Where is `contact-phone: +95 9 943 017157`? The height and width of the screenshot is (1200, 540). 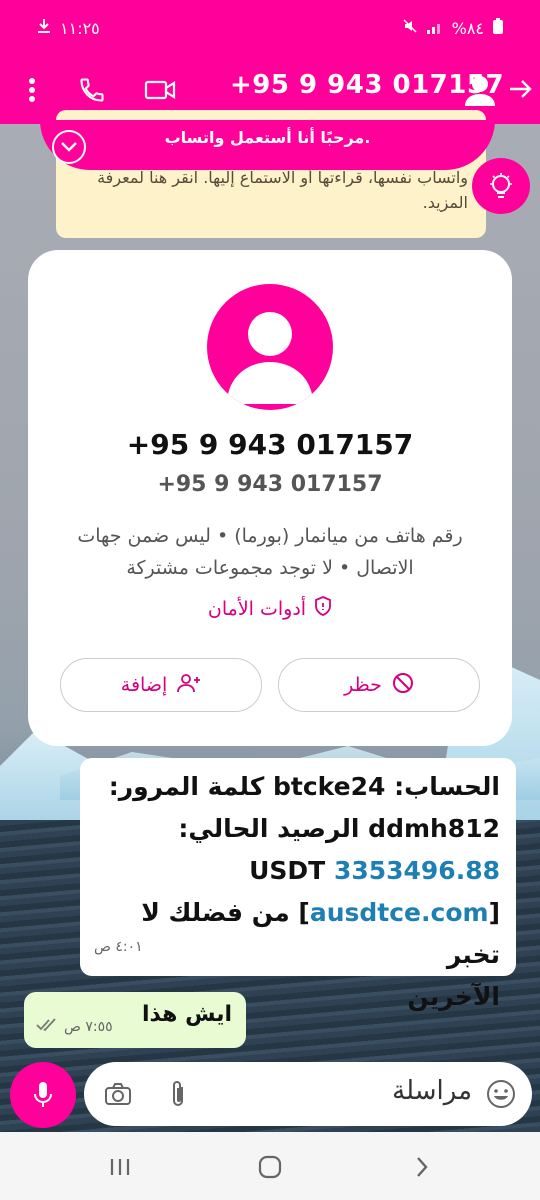
contact-phone: +95 9 943 017157 is located at coordinates (270, 484).